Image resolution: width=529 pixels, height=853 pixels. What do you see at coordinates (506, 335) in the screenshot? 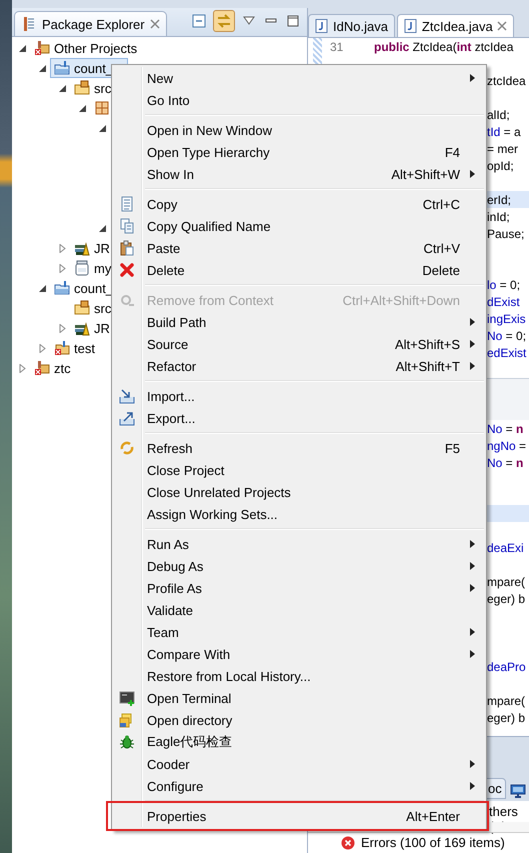
I see `code-line: No = 0;` at bounding box center [506, 335].